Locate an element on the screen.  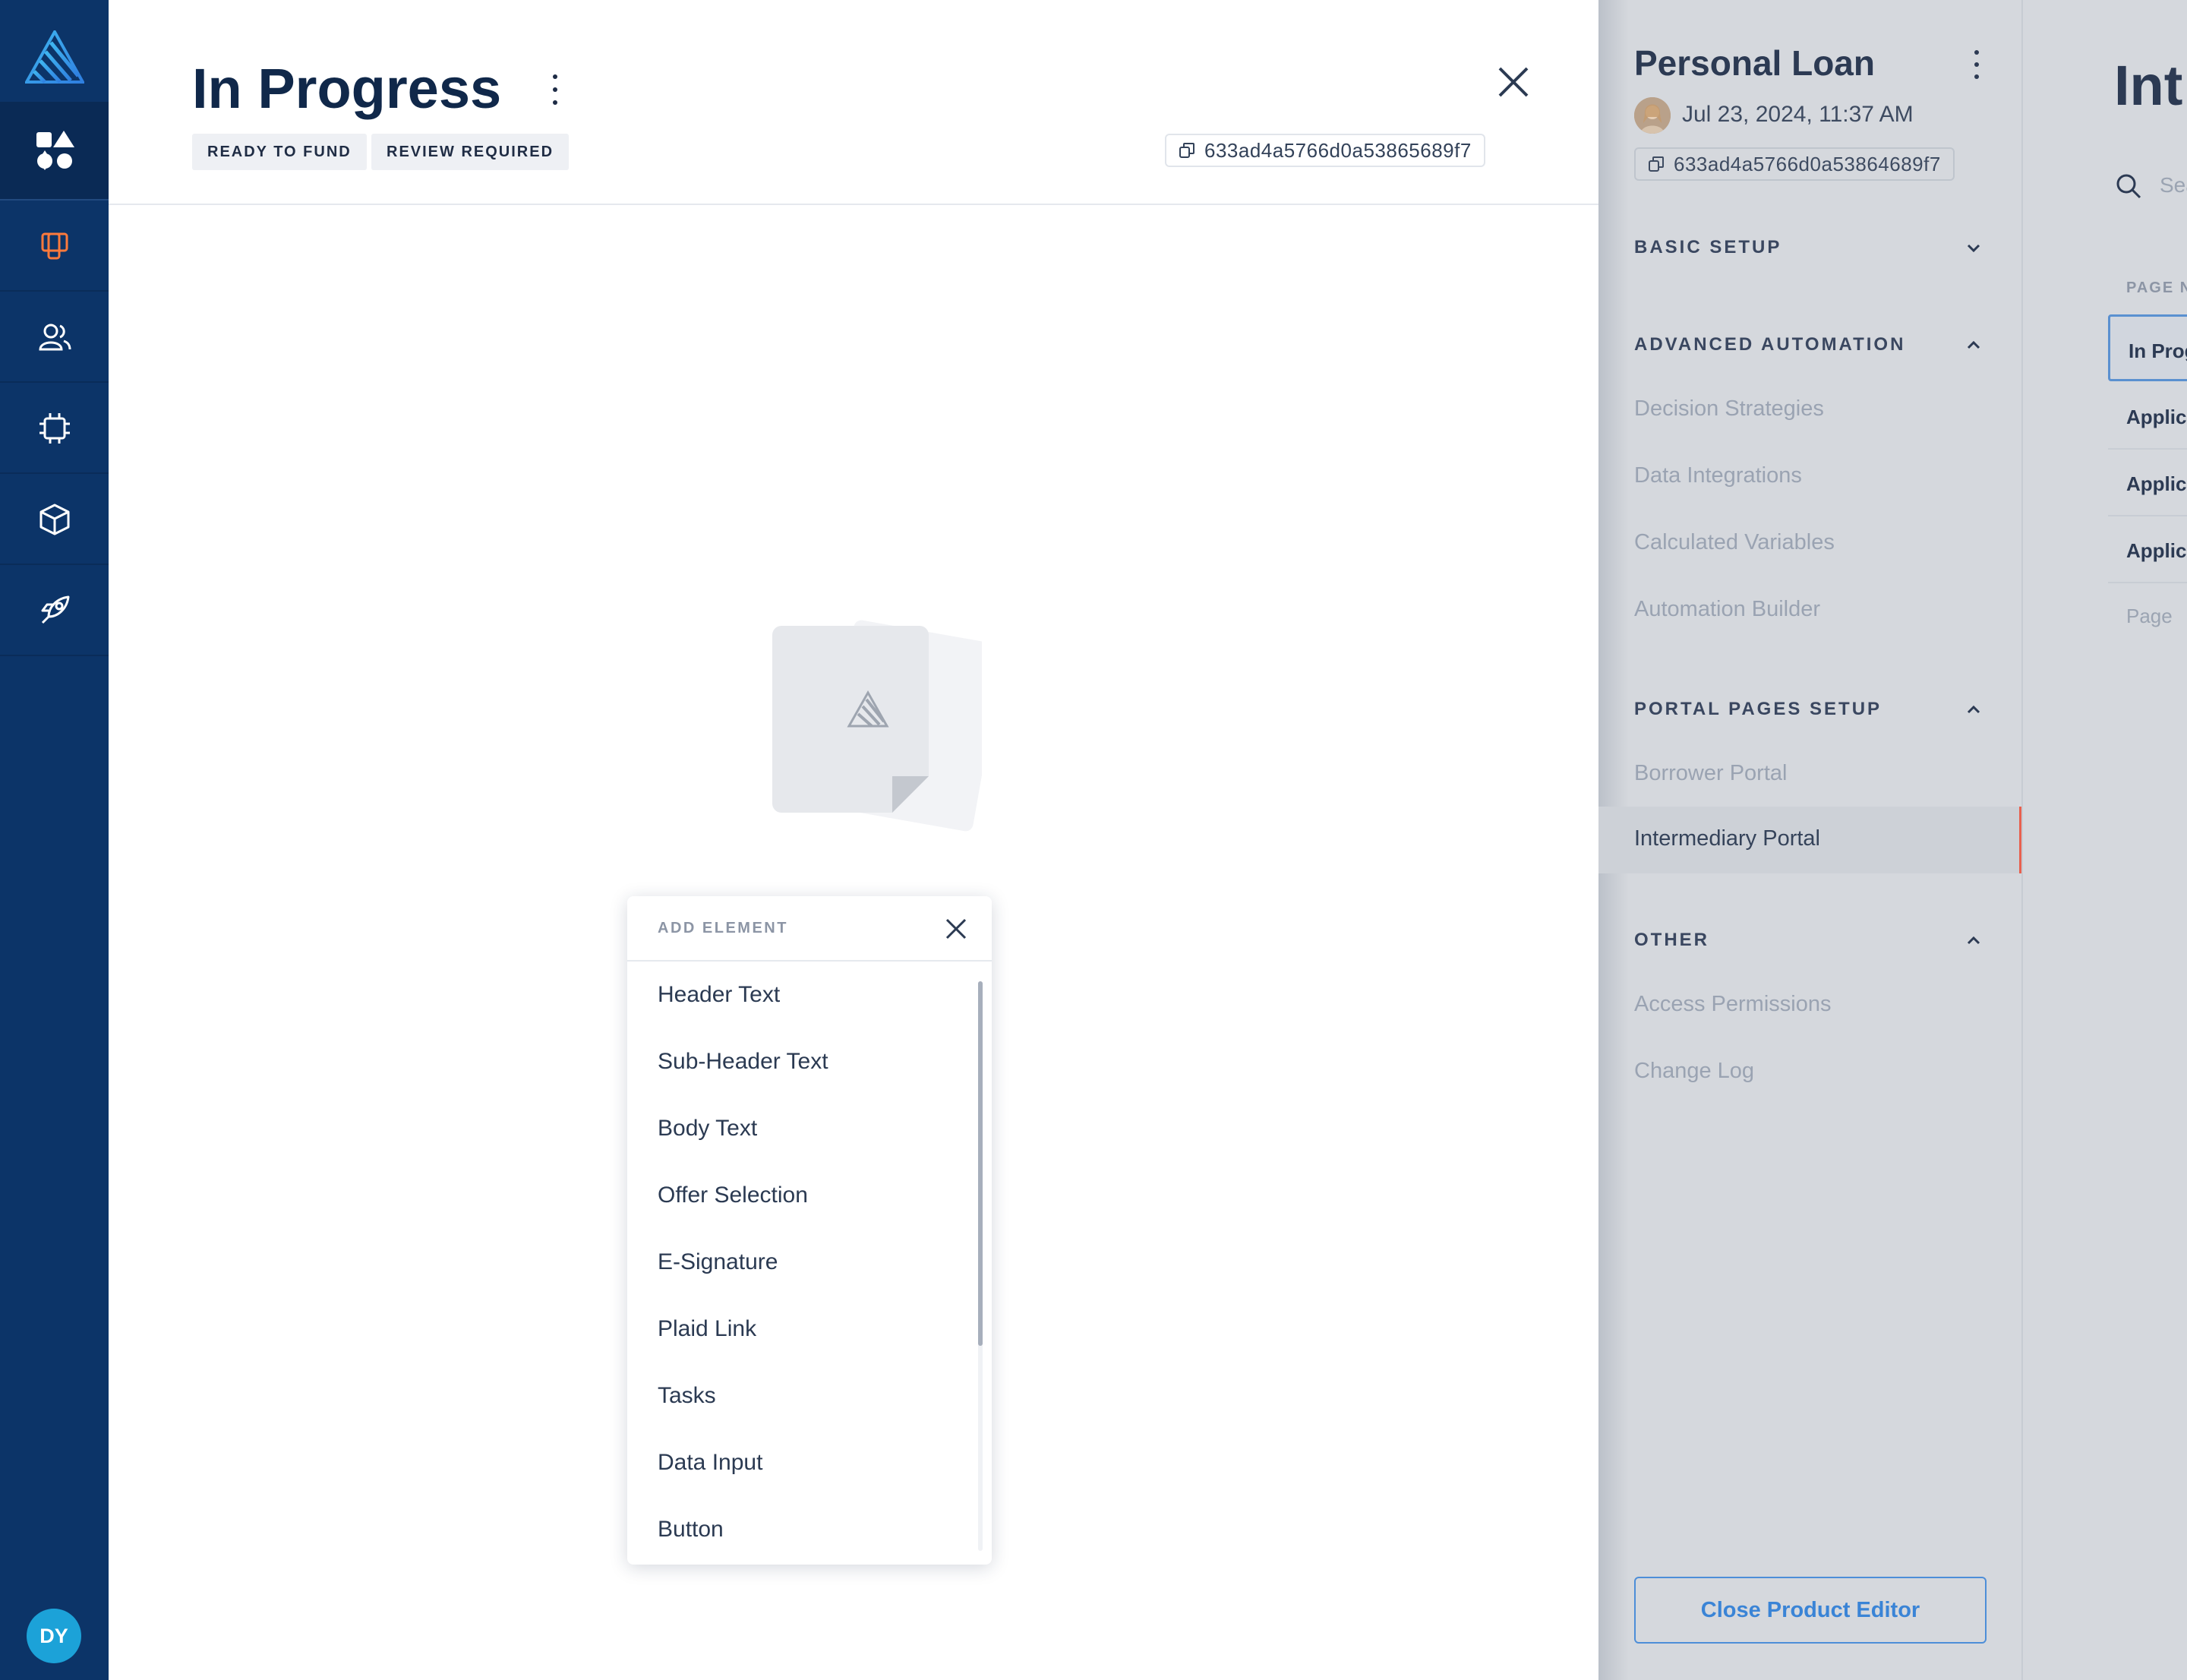
section-basic-setup-label: BASIC SETUP is located at coordinates (1708, 247).